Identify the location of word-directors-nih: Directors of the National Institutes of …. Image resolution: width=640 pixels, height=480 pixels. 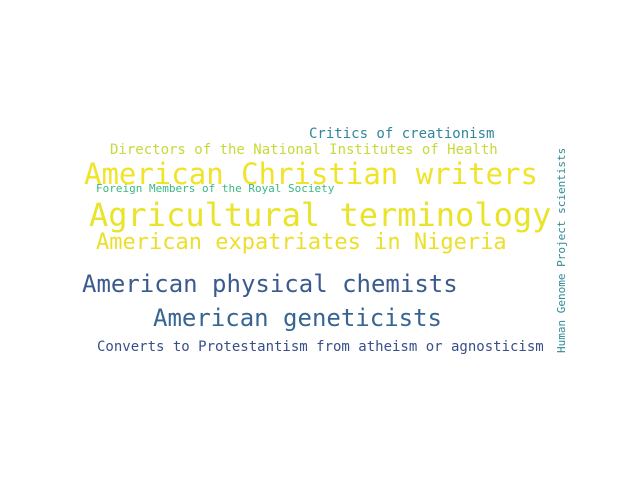
(304, 150).